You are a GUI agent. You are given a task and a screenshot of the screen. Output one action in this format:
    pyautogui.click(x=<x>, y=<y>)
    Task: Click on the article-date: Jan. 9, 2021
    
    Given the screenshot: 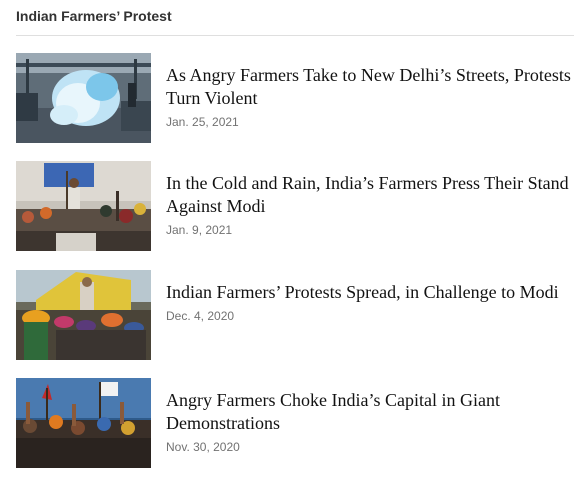 What is the action you would take?
    pyautogui.click(x=199, y=230)
    